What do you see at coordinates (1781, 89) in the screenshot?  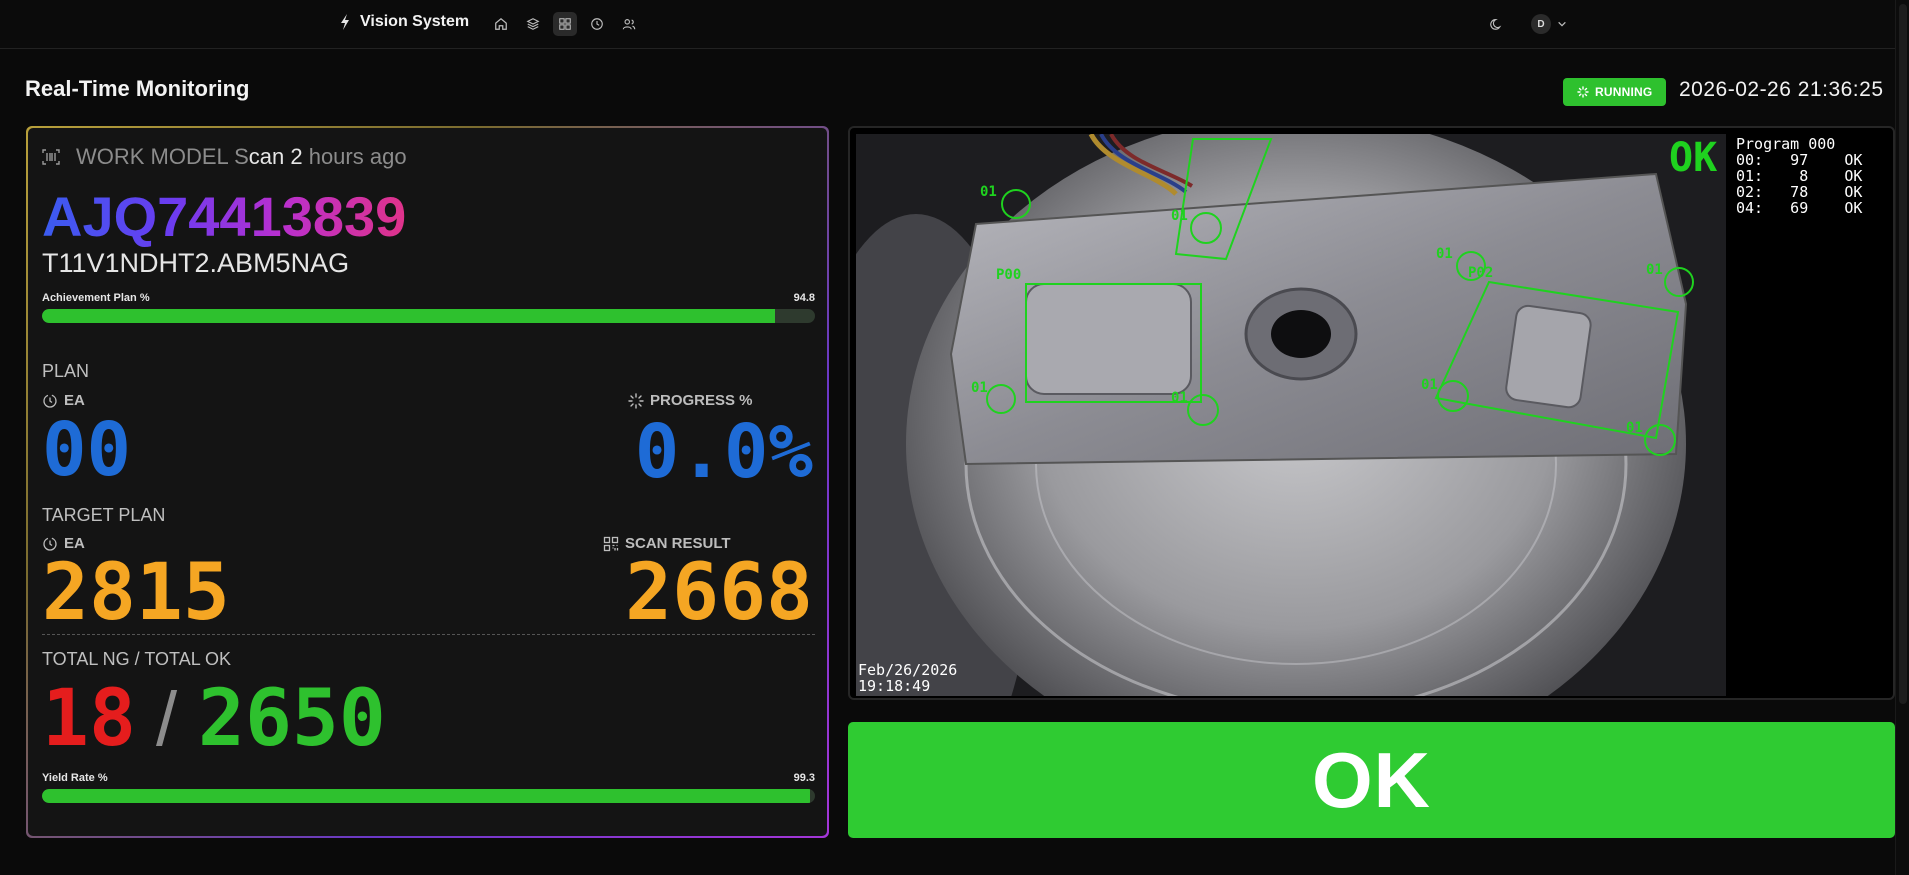 I see `datetime-clock: 2026-02-26 21:36:25` at bounding box center [1781, 89].